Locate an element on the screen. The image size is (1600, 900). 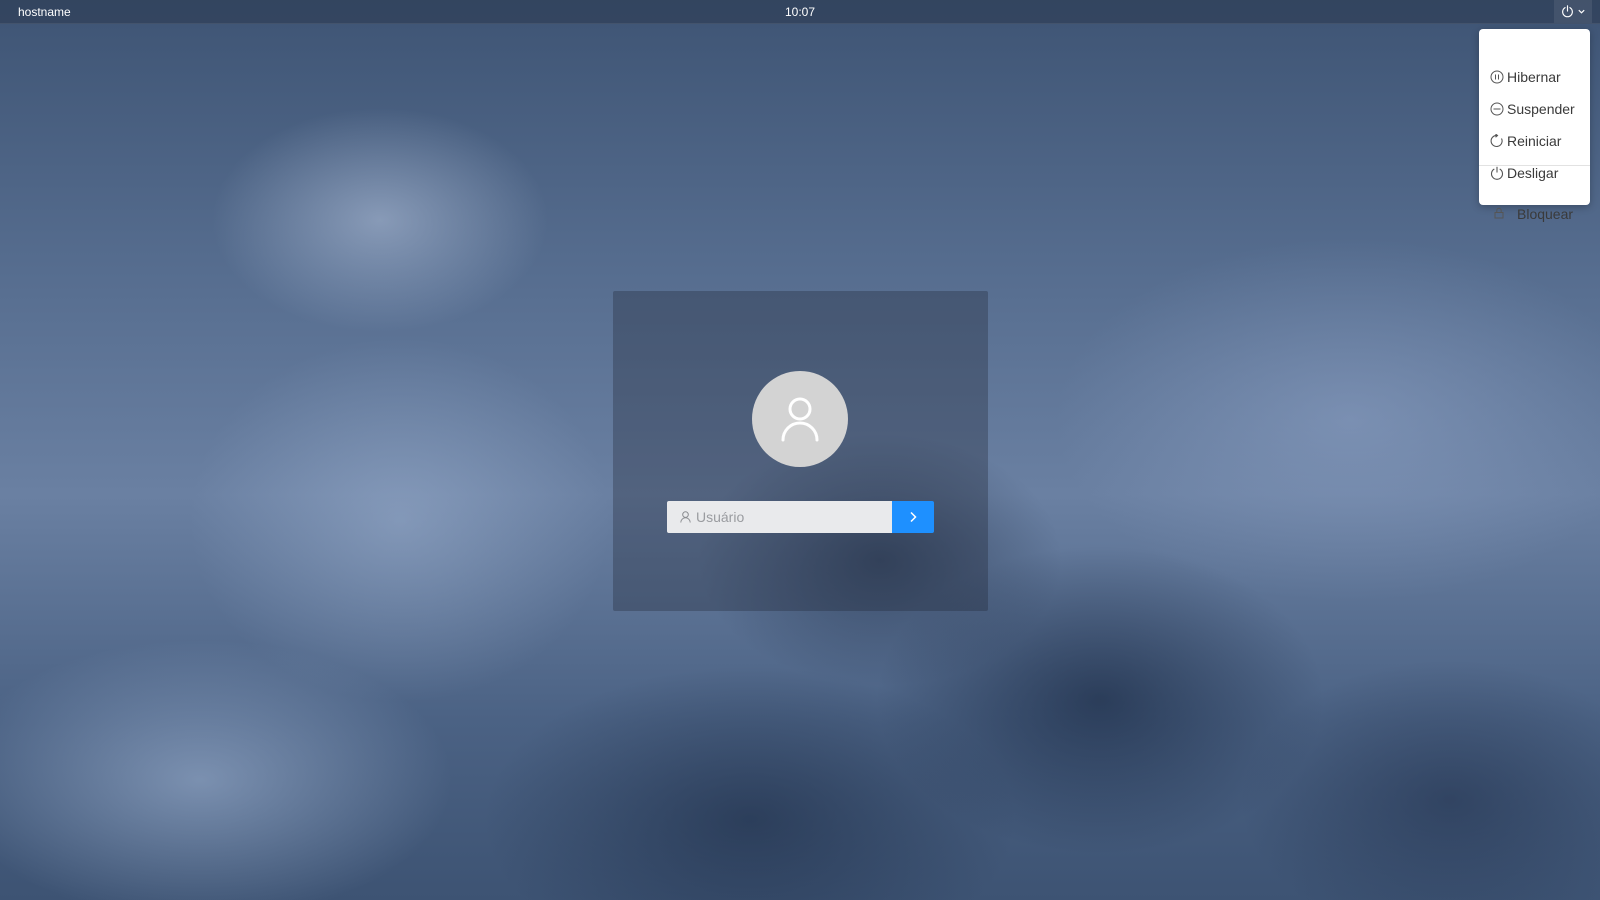
user-avatar-icon is located at coordinates (800, 419).